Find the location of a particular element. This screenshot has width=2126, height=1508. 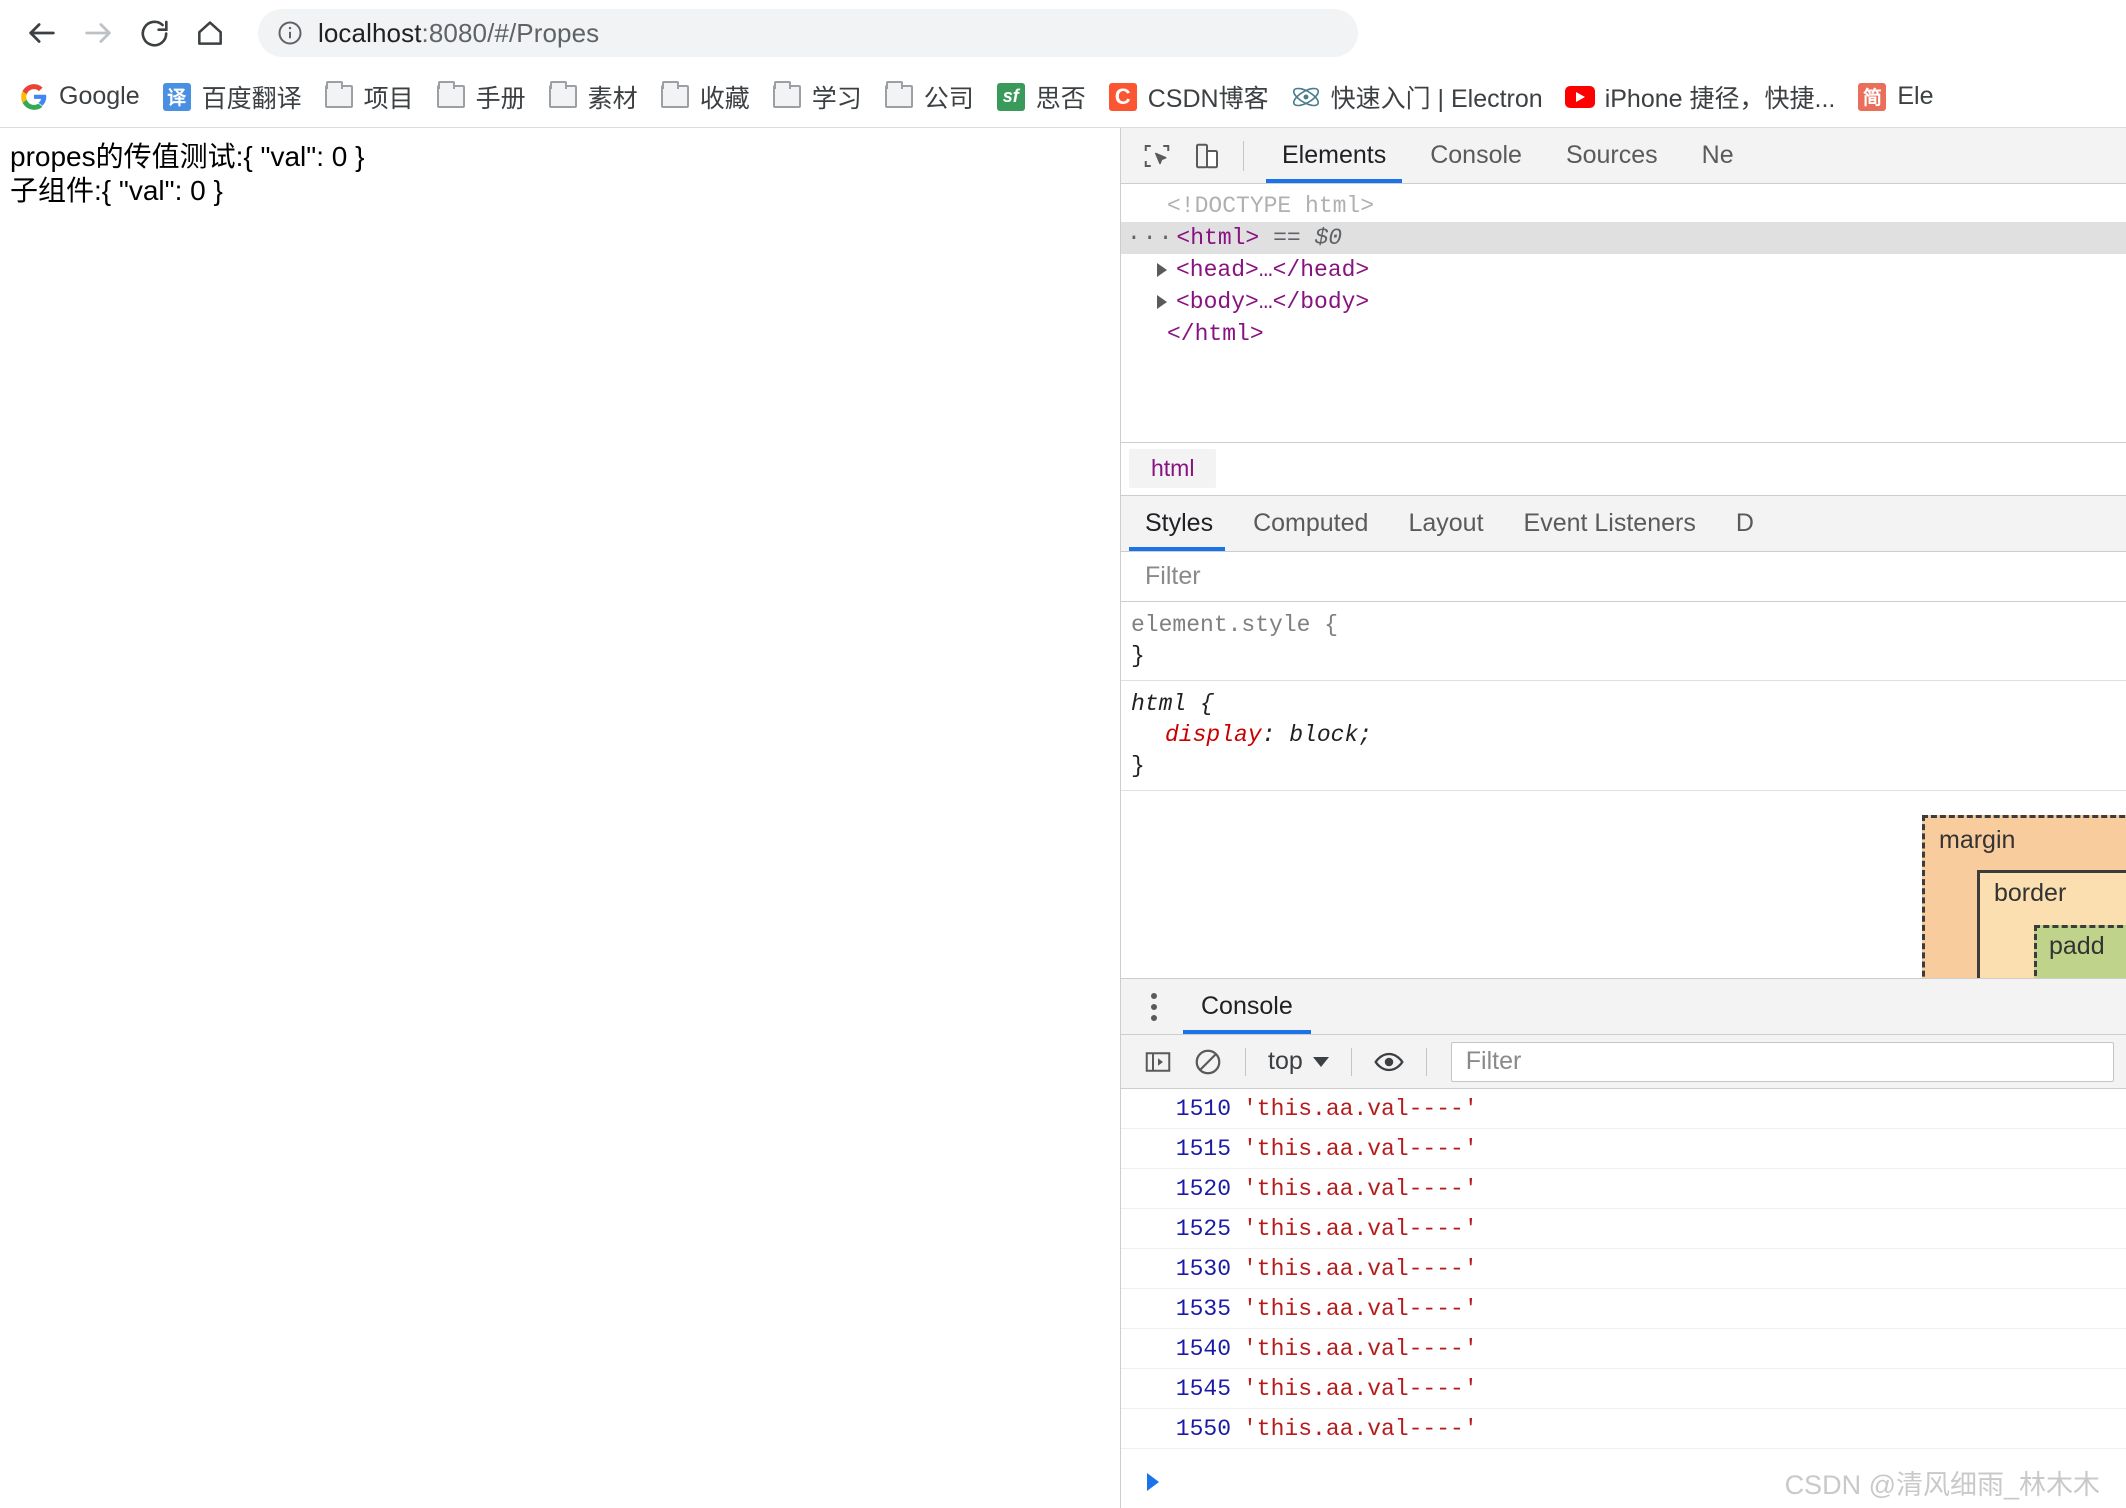

bookmark-label: 快速入门 | Electron is located at coordinates (1436, 98).